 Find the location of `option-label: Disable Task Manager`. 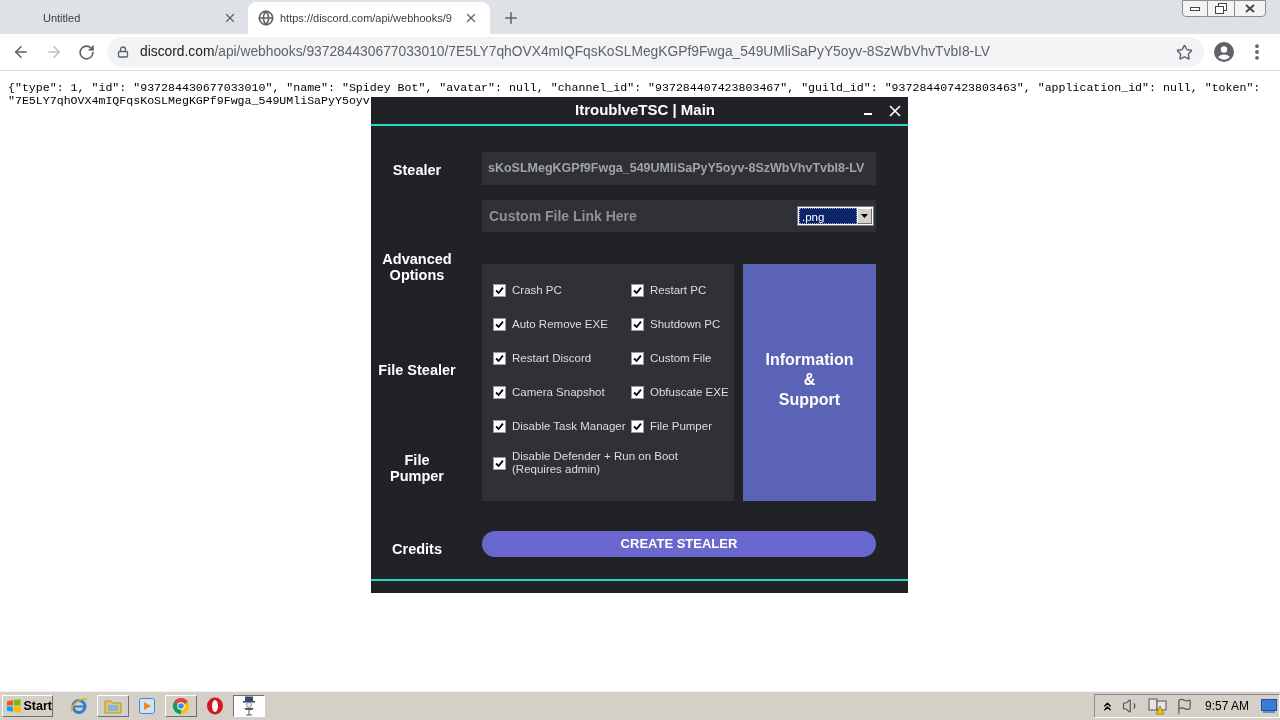

option-label: Disable Task Manager is located at coordinates (569, 426).